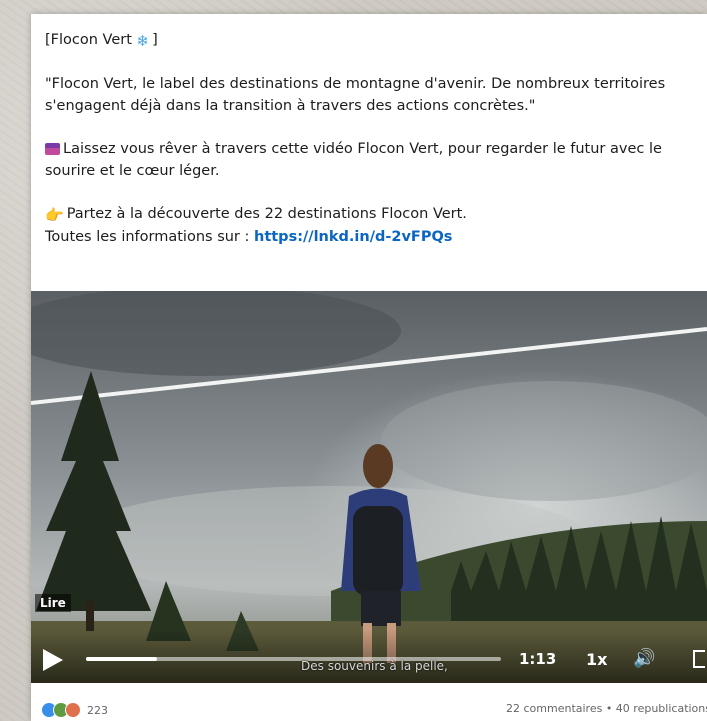 Image resolution: width=707 pixels, height=721 pixels. What do you see at coordinates (596, 659) in the screenshot?
I see `playback-speed-button: 1x` at bounding box center [596, 659].